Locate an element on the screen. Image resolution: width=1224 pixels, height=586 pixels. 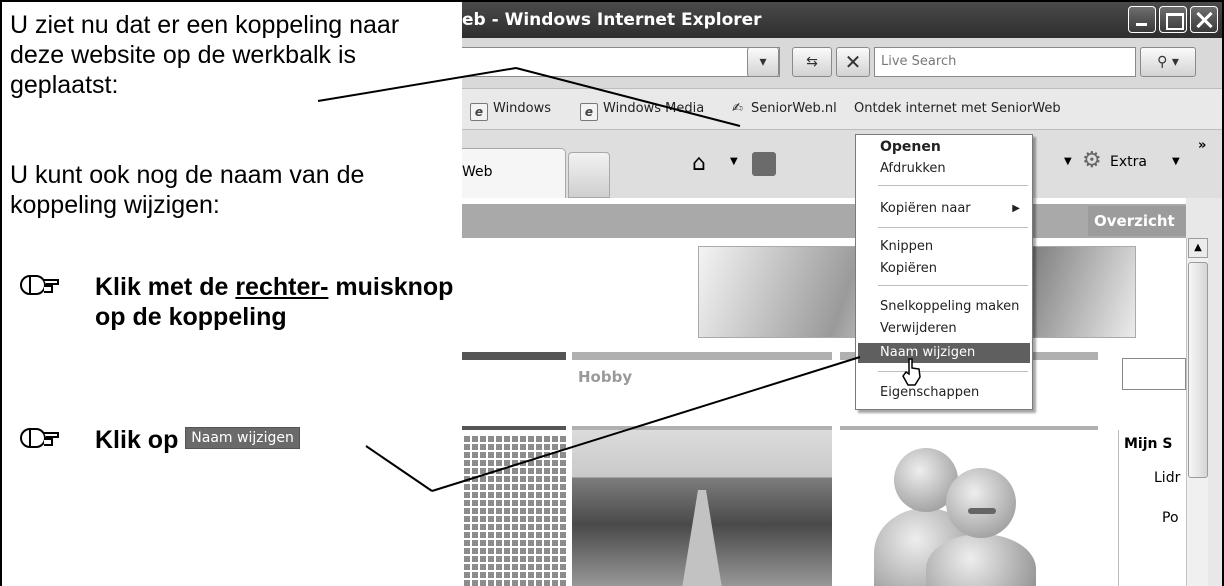
search-input: Live Search is located at coordinates (1005, 62).